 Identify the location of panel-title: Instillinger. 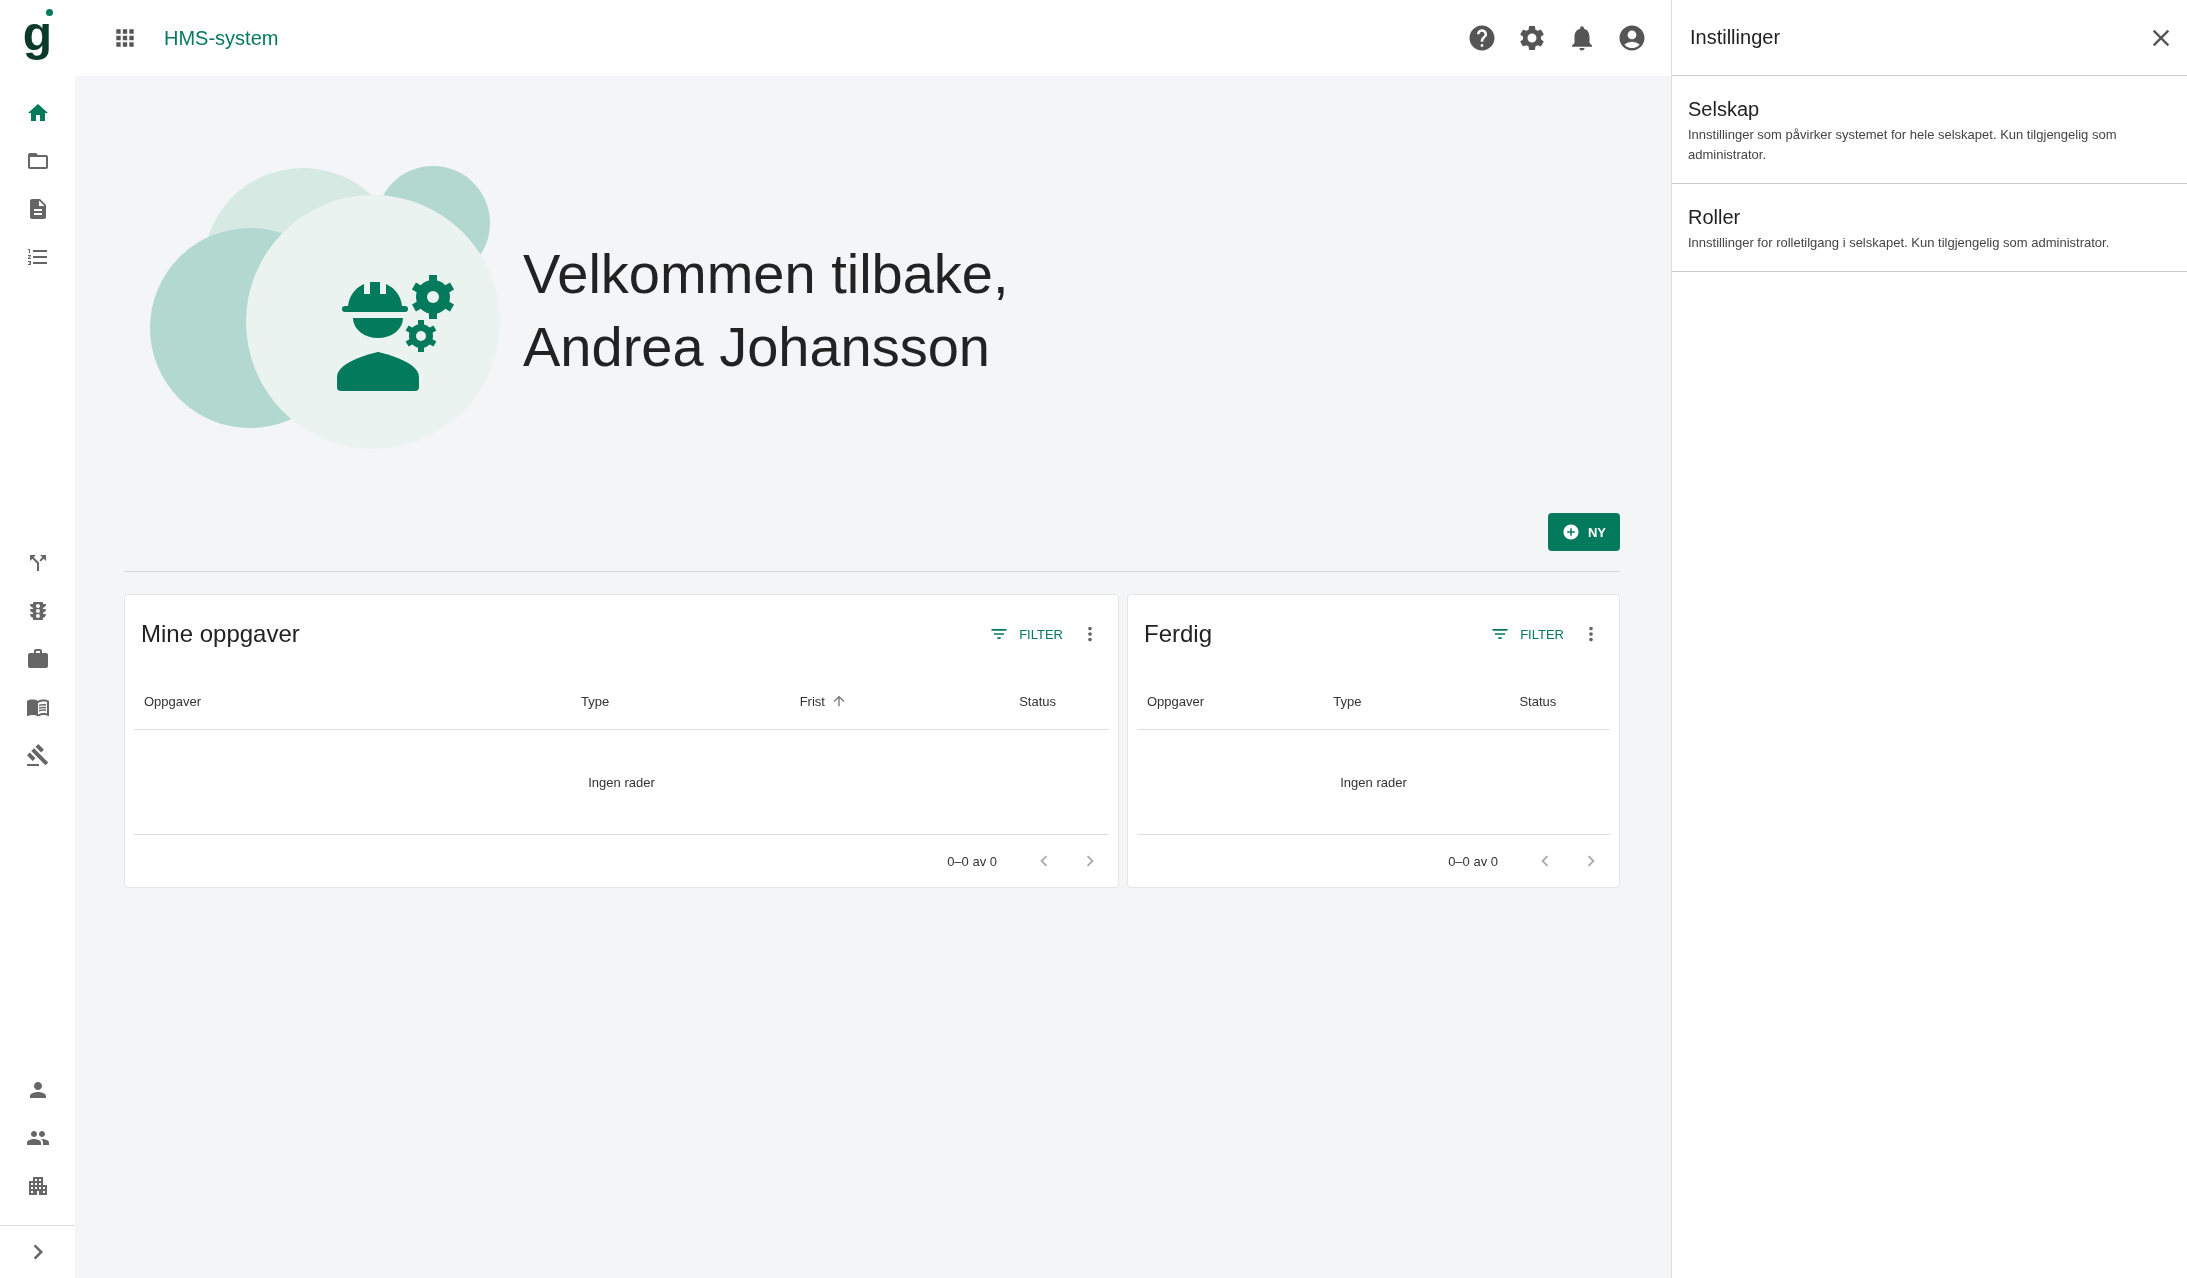
(1735, 37).